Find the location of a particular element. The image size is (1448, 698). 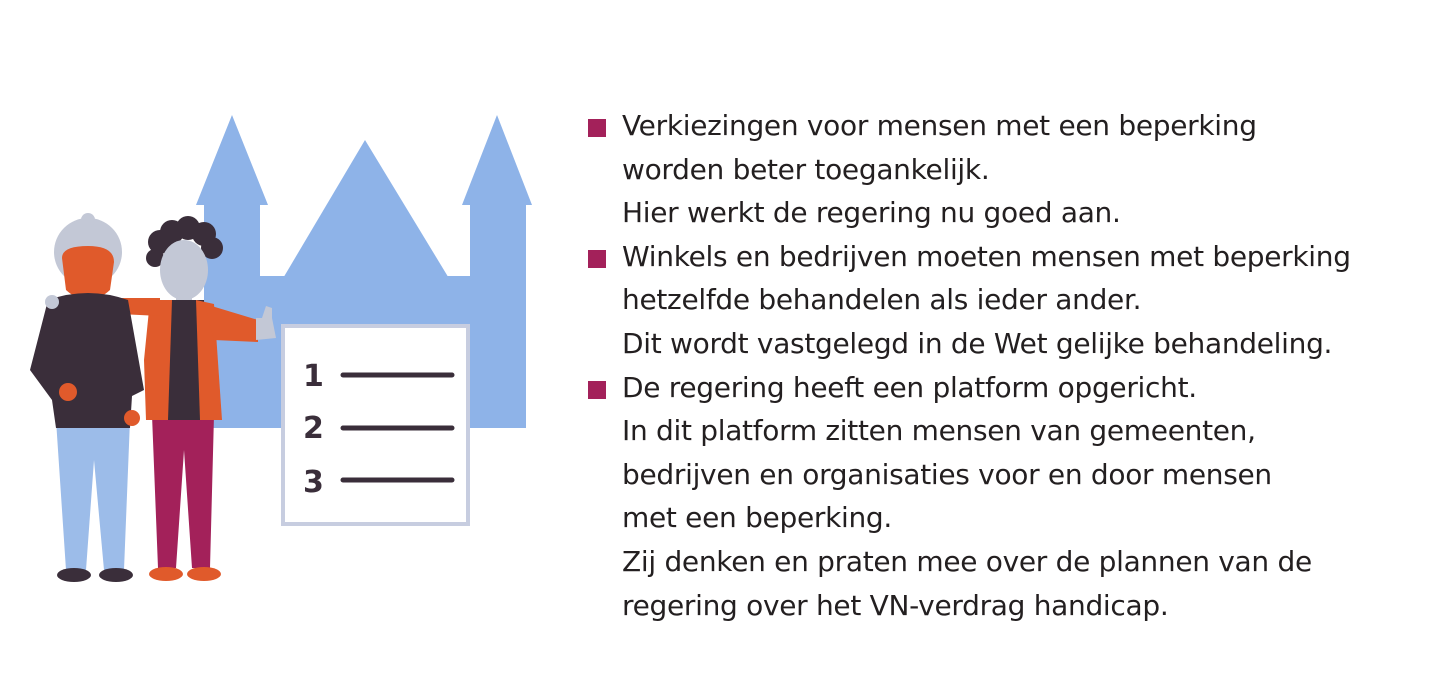

bullet-line: regering over het VN-verdrag handicap. is located at coordinates (895, 605).